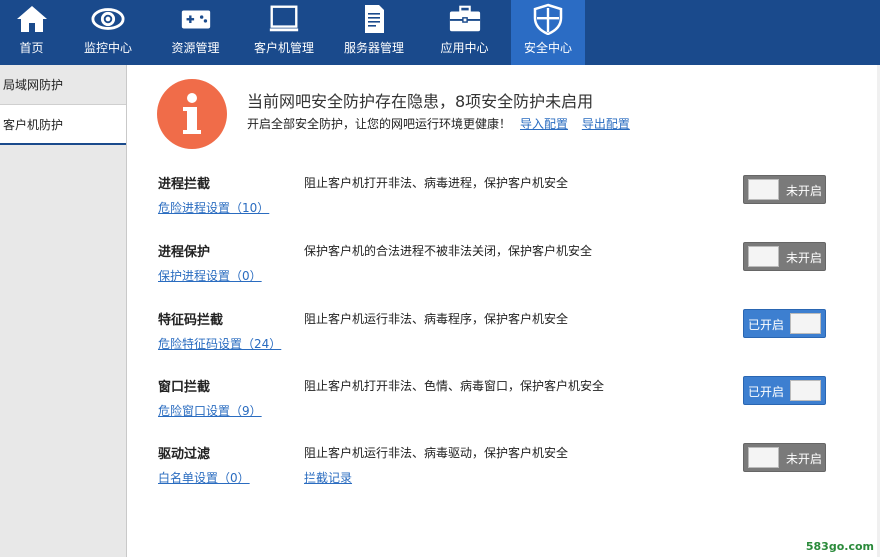 This screenshot has width=880, height=557. What do you see at coordinates (204, 477) in the screenshot?
I see `protection-settings-link: 白名单设置（0）` at bounding box center [204, 477].